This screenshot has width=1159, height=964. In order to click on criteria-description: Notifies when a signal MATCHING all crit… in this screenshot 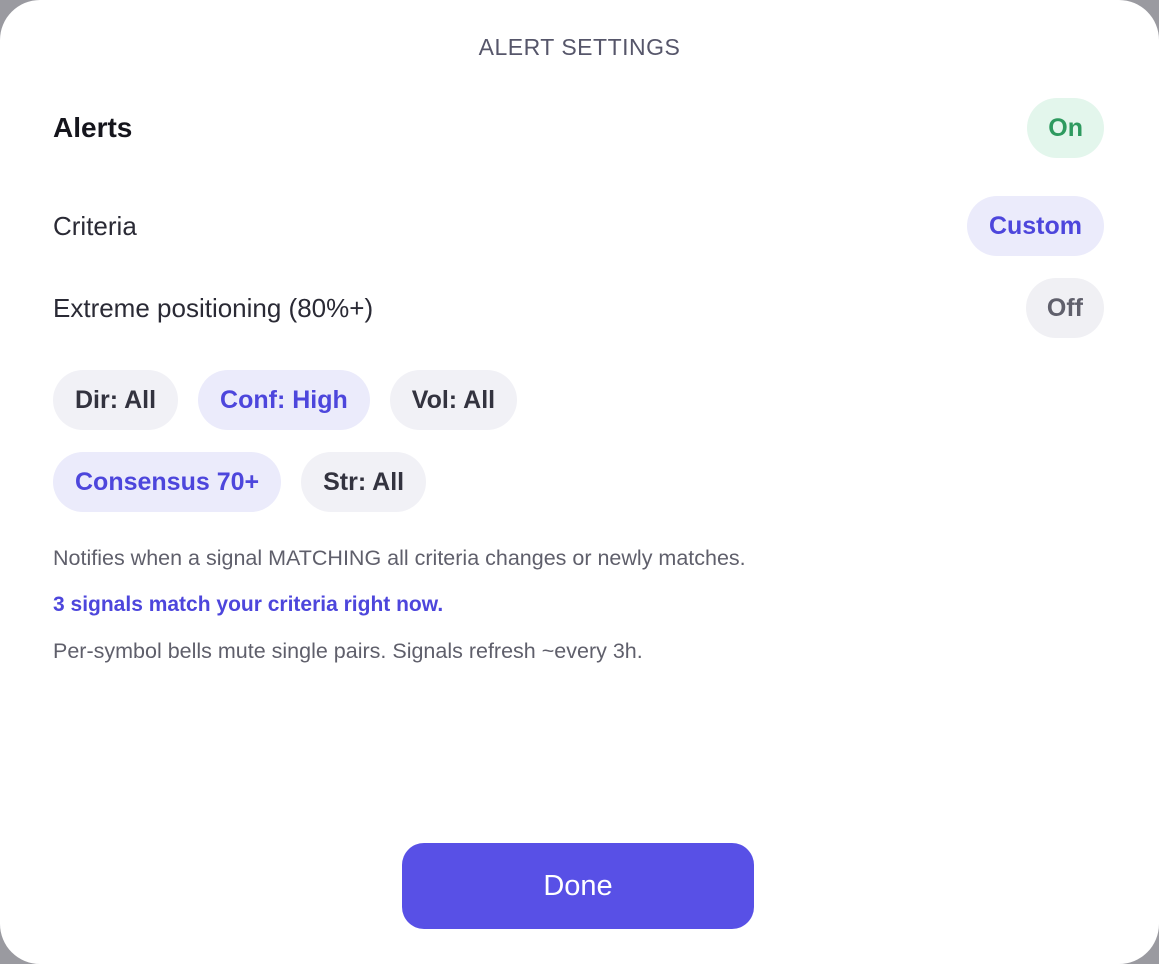, I will do `click(399, 558)`.